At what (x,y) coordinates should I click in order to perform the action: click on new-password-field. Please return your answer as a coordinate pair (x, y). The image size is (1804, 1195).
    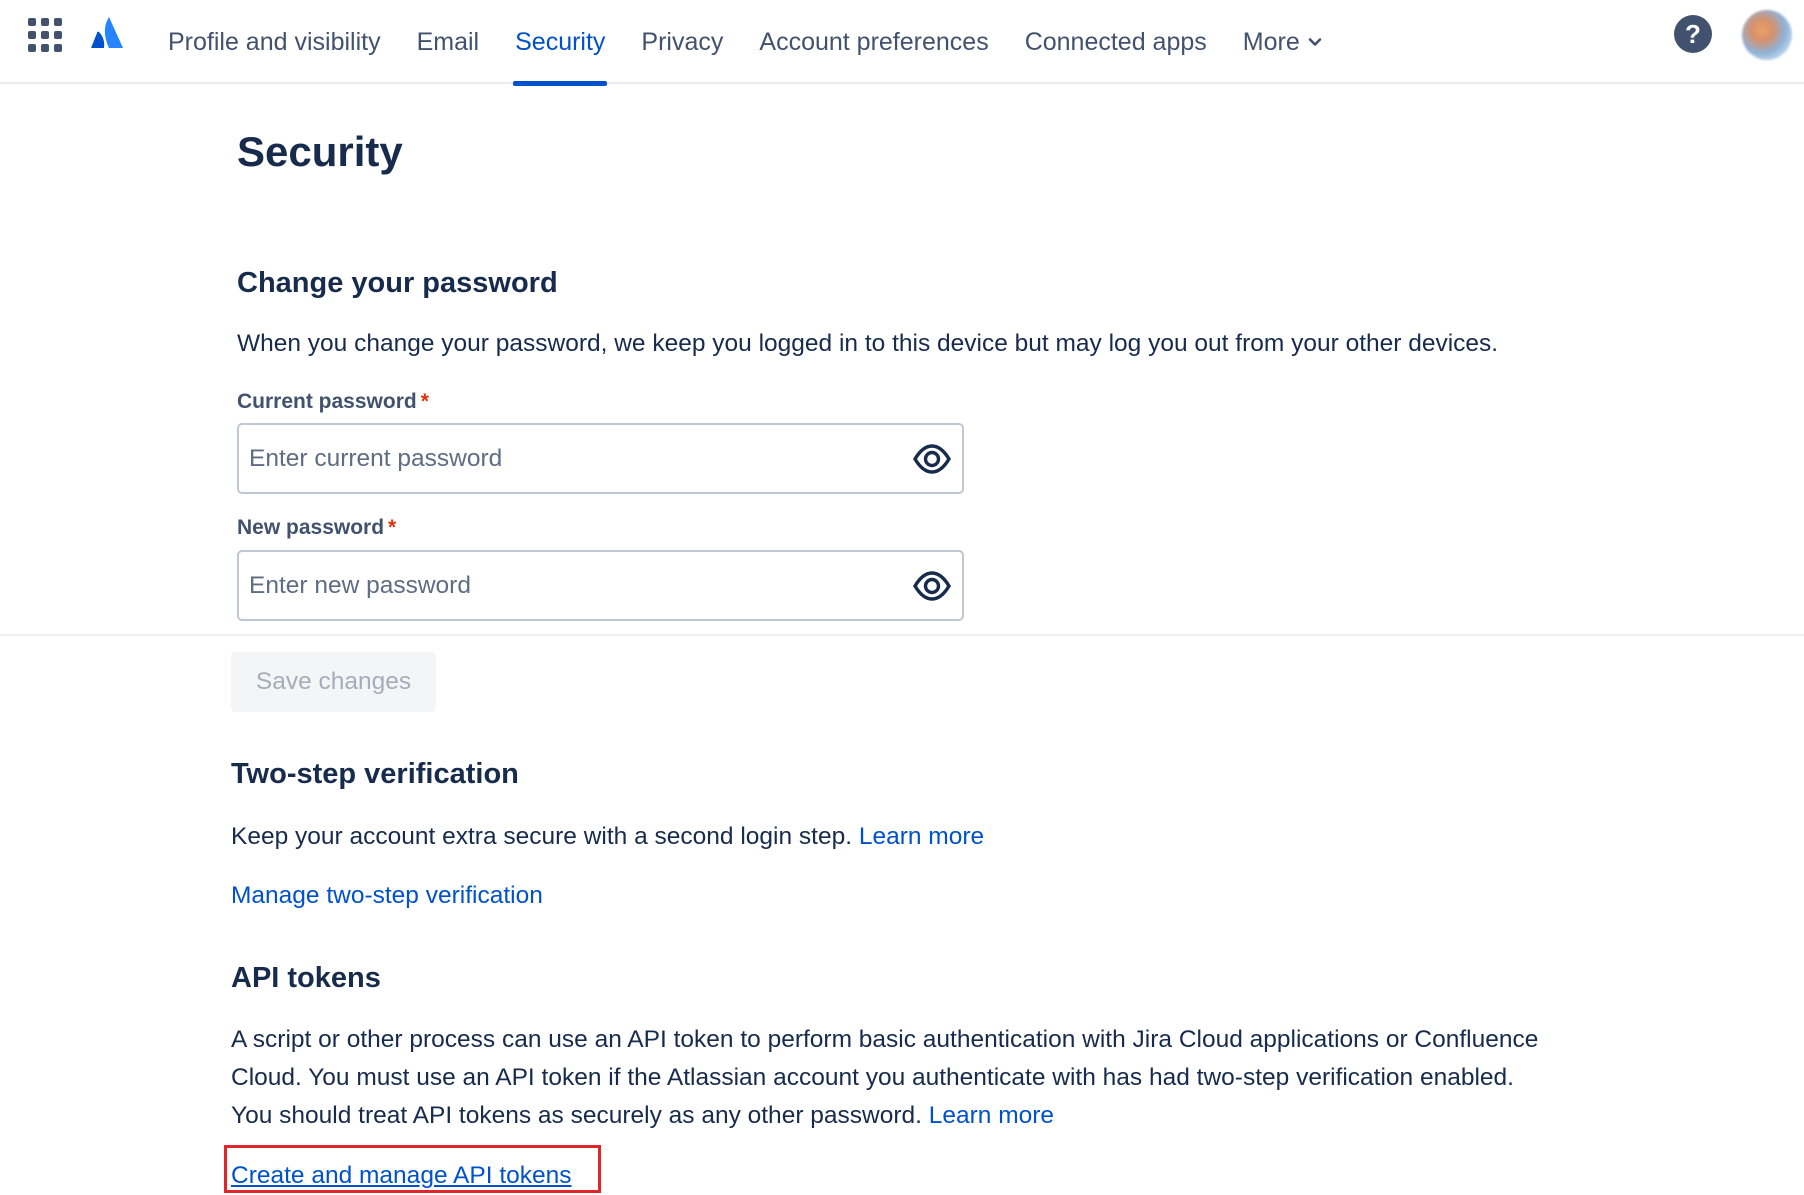
    Looking at the image, I should click on (600, 585).